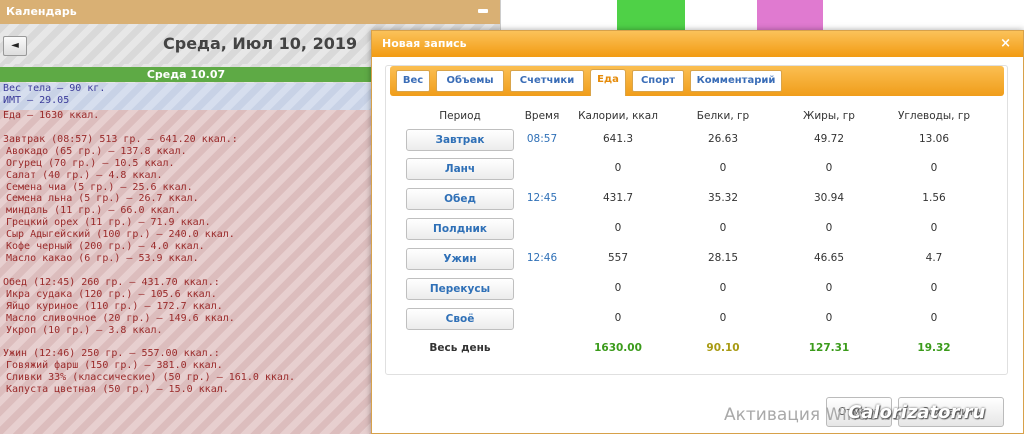  What do you see at coordinates (542, 198) in the screenshot?
I see `time-cell: 12:45` at bounding box center [542, 198].